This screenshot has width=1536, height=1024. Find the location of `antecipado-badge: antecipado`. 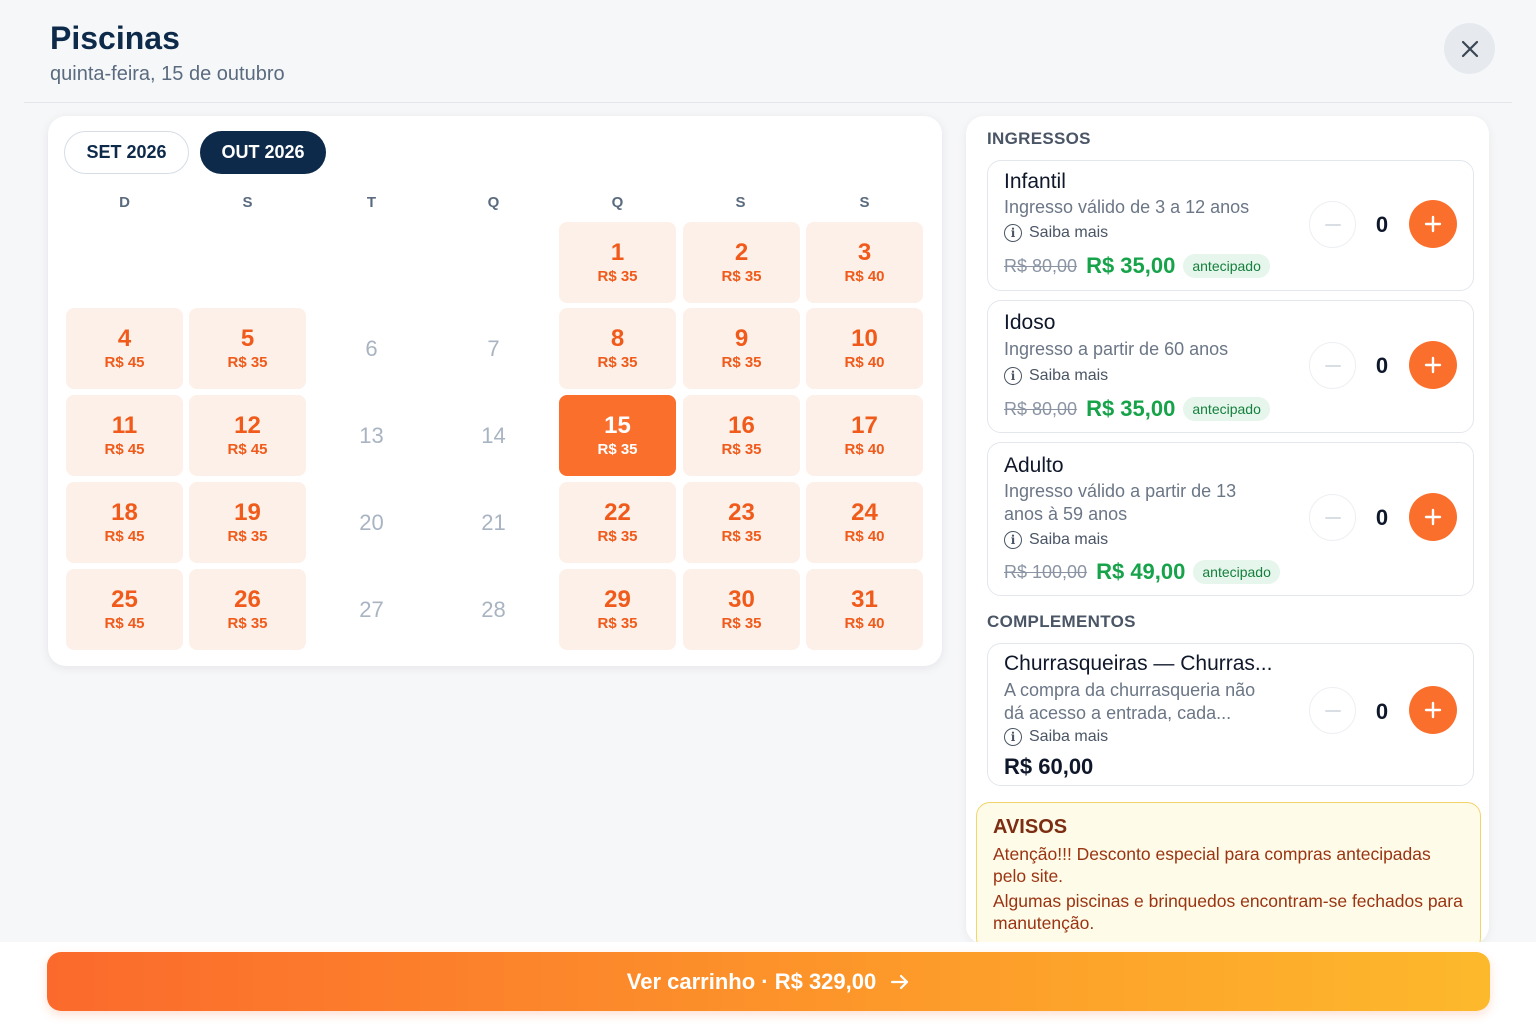

antecipado-badge: antecipado is located at coordinates (1236, 572).